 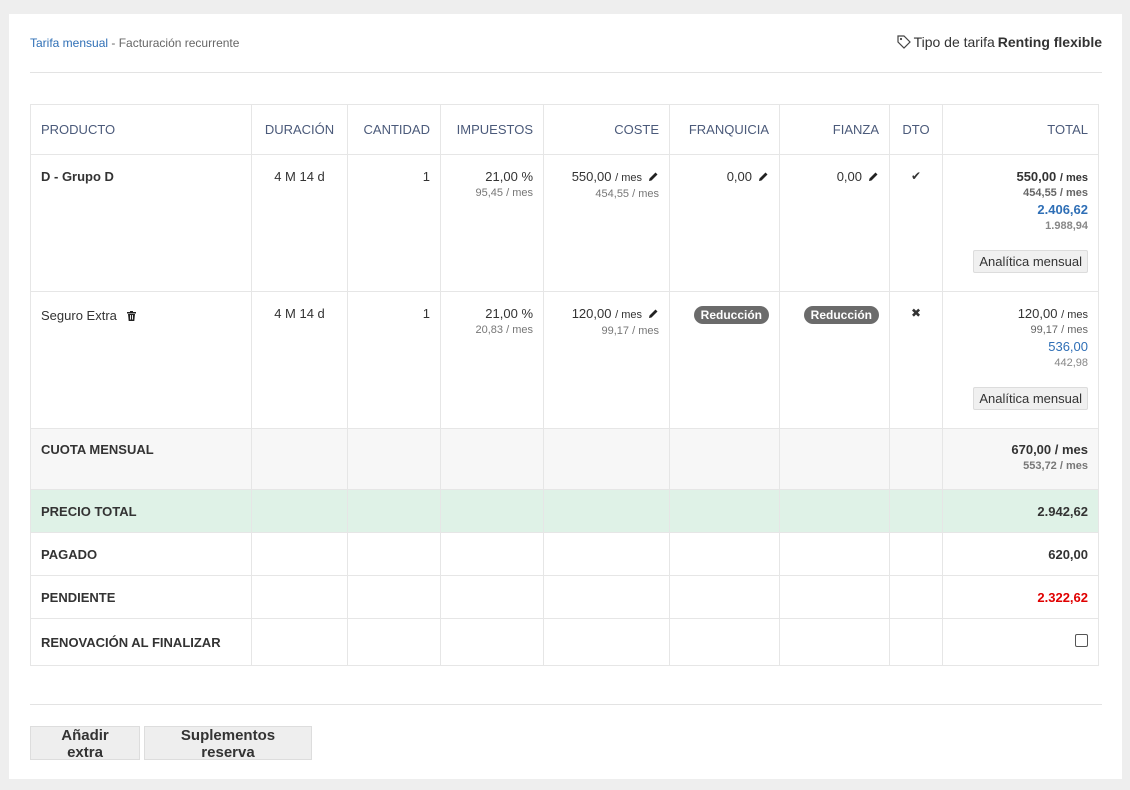 What do you see at coordinates (834, 129) in the screenshot?
I see `col-header-fianza: FIANZA` at bounding box center [834, 129].